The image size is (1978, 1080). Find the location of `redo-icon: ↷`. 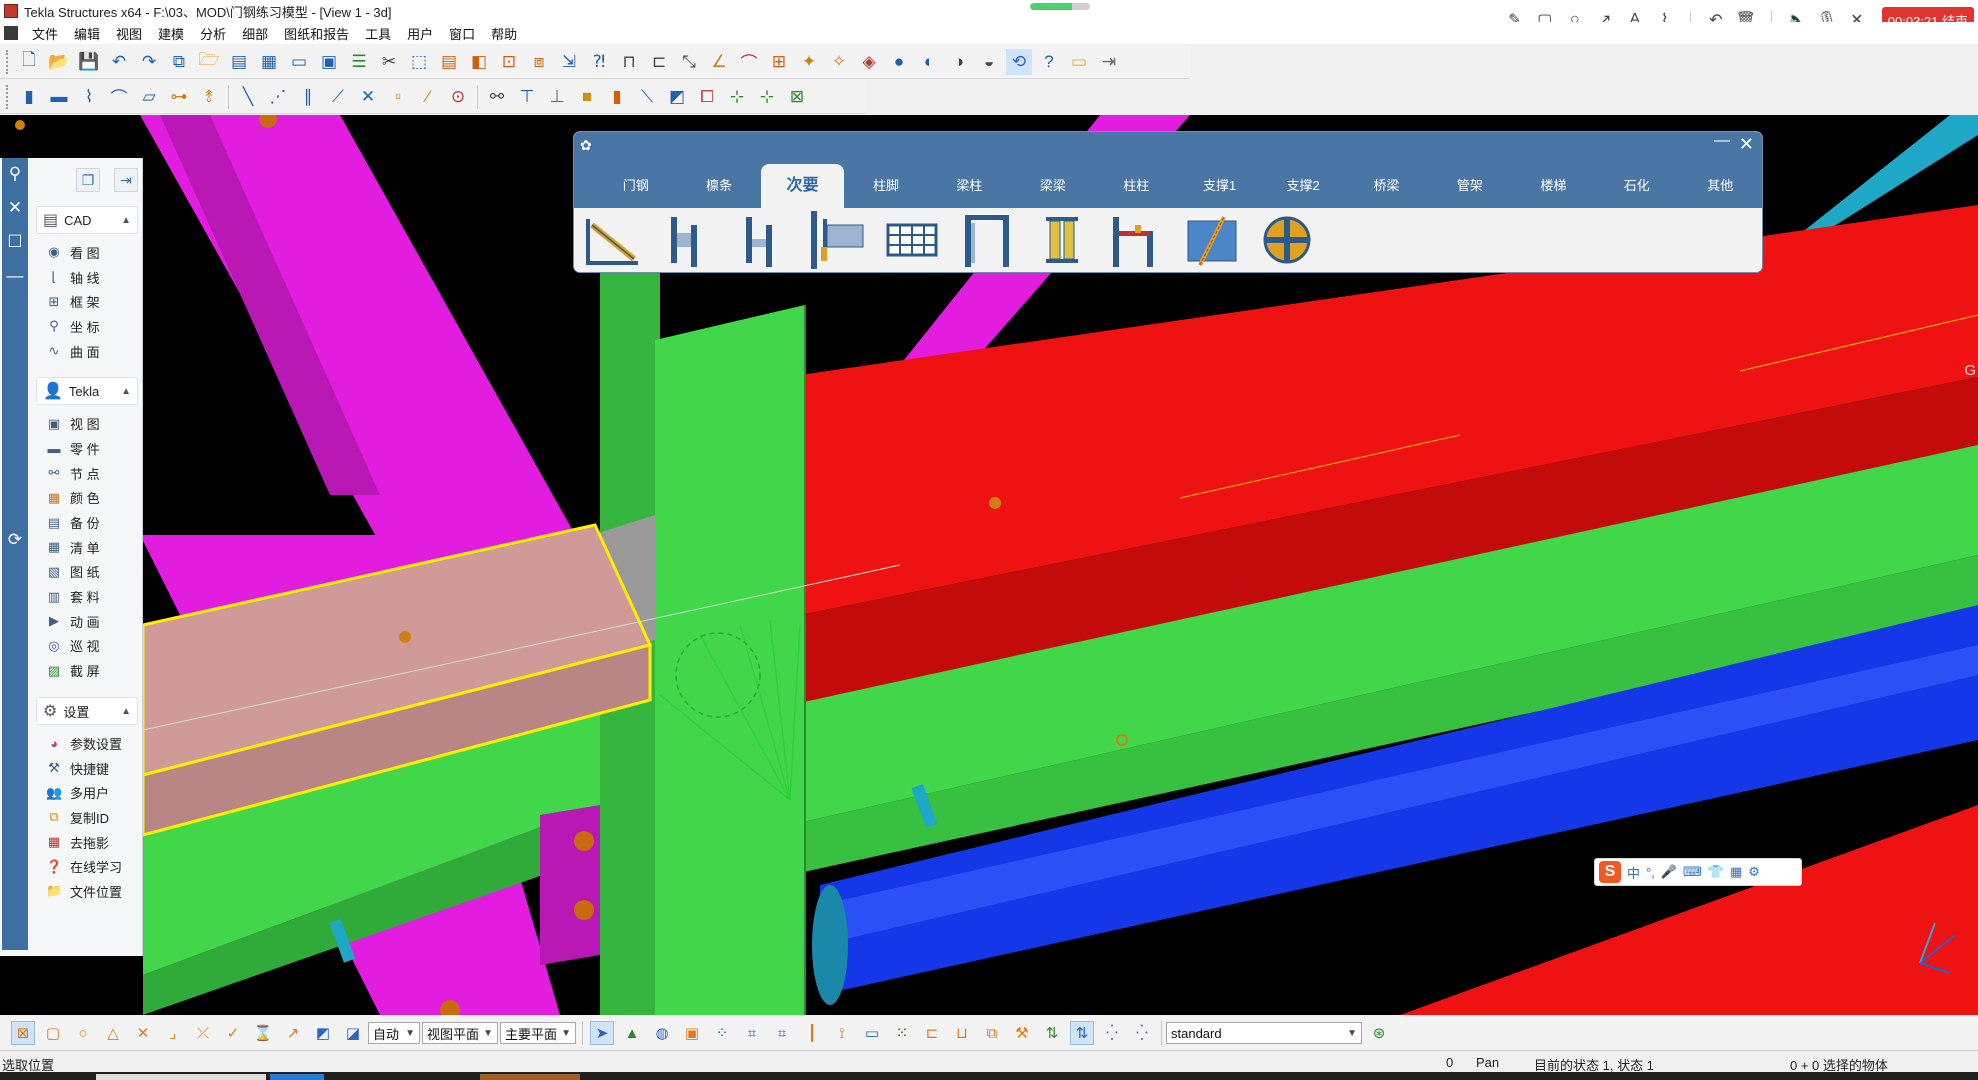

redo-icon: ↷ is located at coordinates (149, 62).